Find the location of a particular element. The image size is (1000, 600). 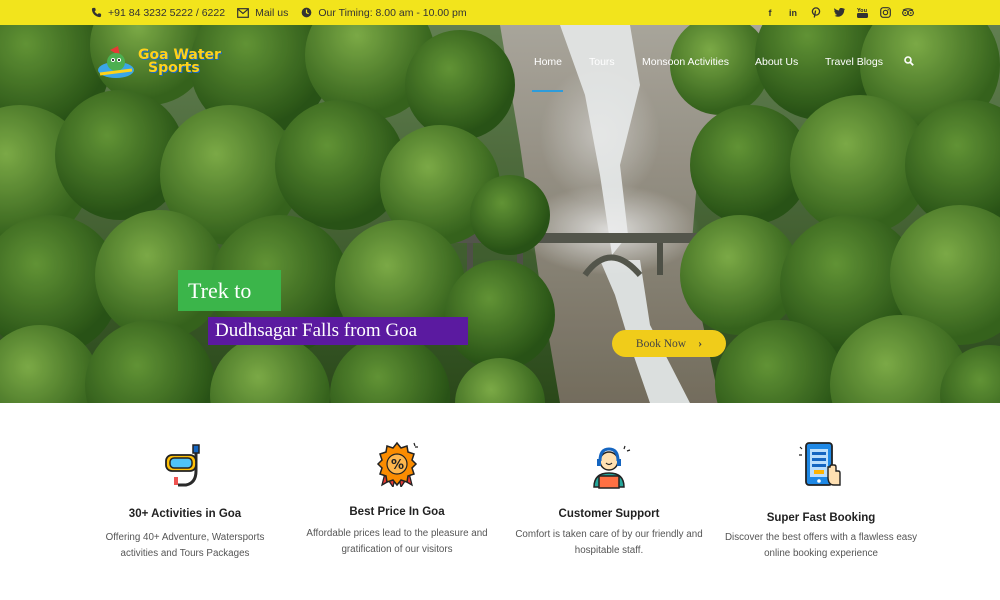

feature-text-line-2: hospitable staff. is located at coordinates (609, 550).